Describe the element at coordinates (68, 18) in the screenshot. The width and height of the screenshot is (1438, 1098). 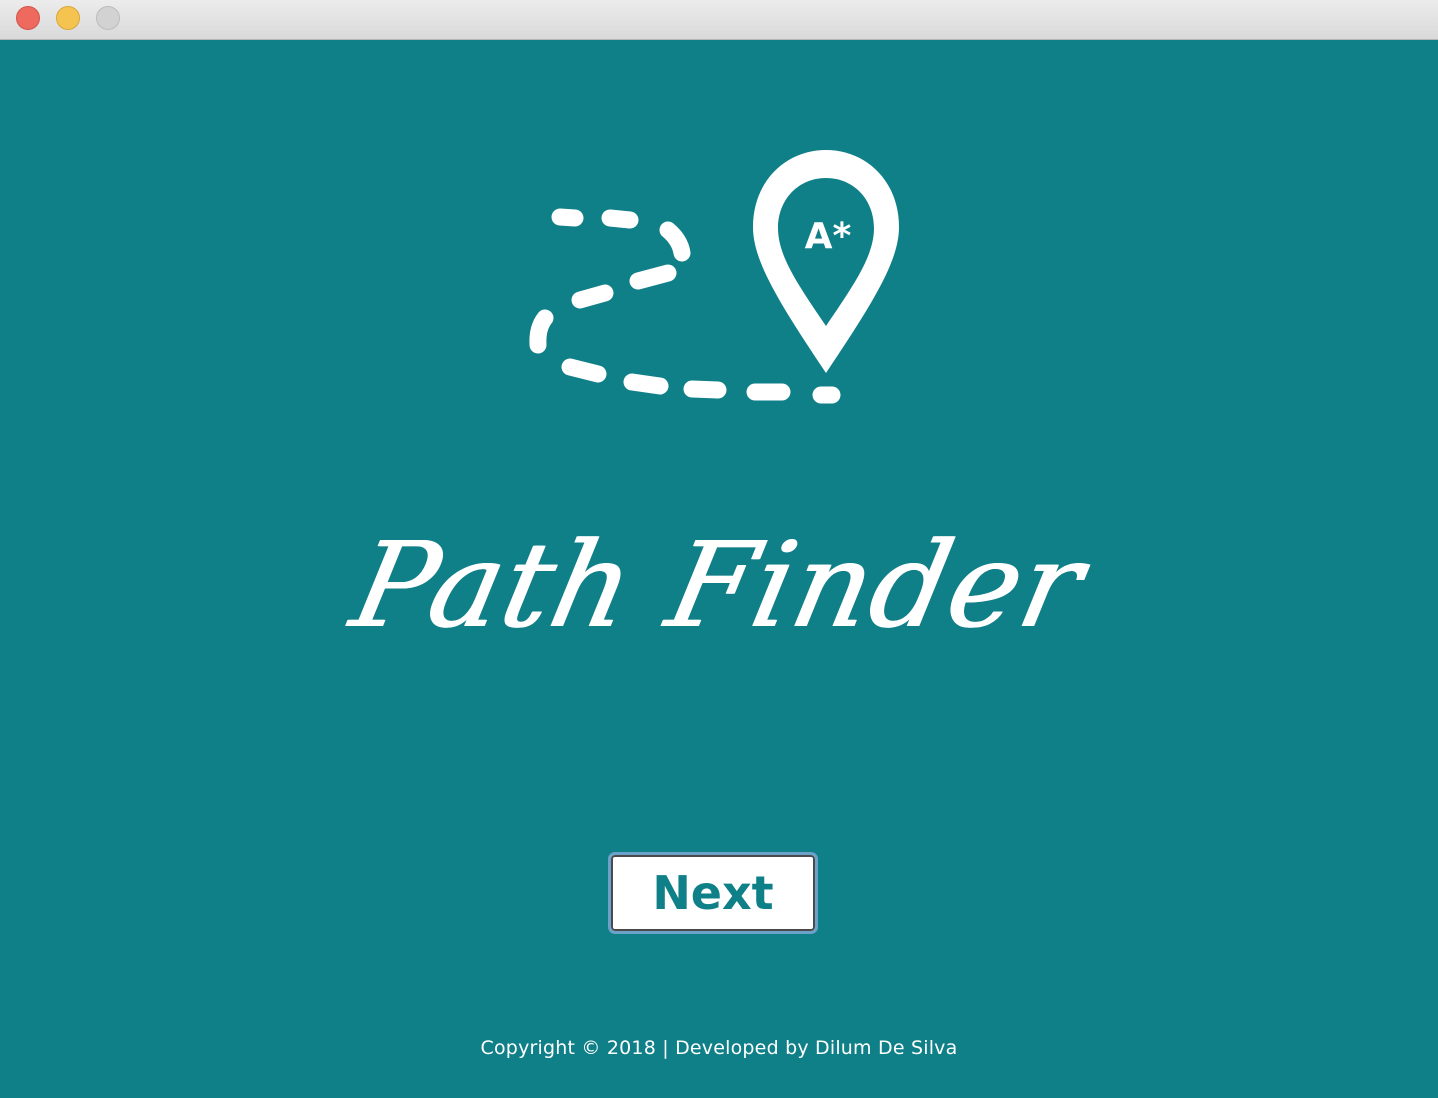
I see `minimize-icon` at that location.